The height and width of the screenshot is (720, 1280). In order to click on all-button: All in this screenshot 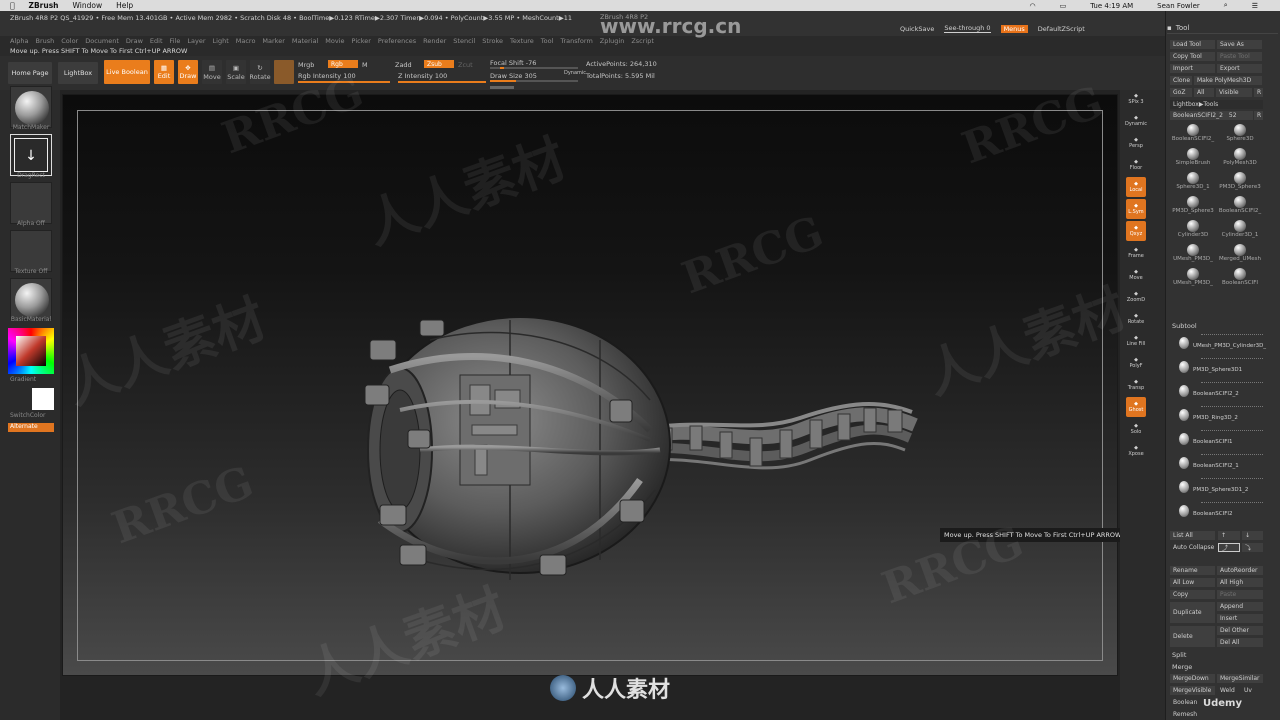, I will do `click(1204, 92)`.